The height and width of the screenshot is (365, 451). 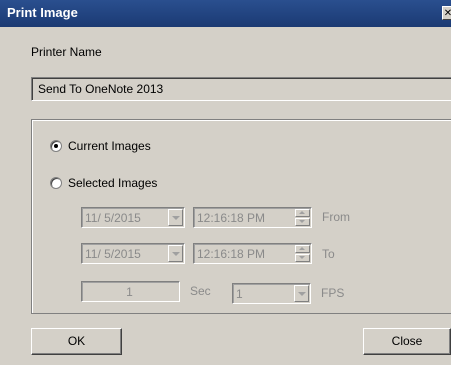 I want to click on current-images-label: Current Images, so click(x=109, y=146).